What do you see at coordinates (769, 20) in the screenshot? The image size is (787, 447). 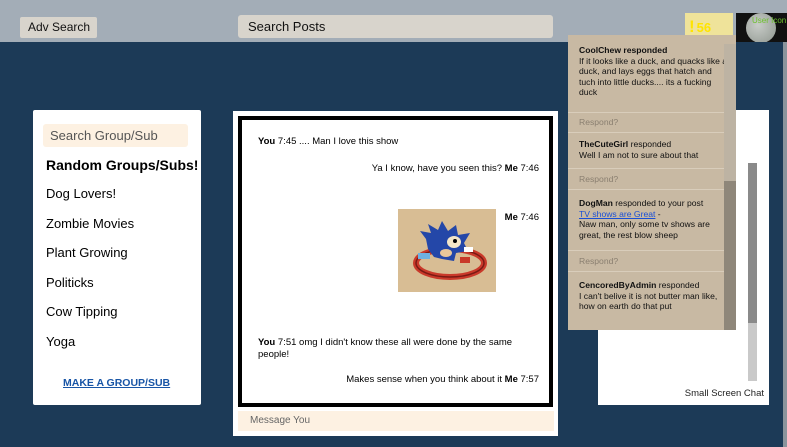 I see `avatar-label: User Icon` at bounding box center [769, 20].